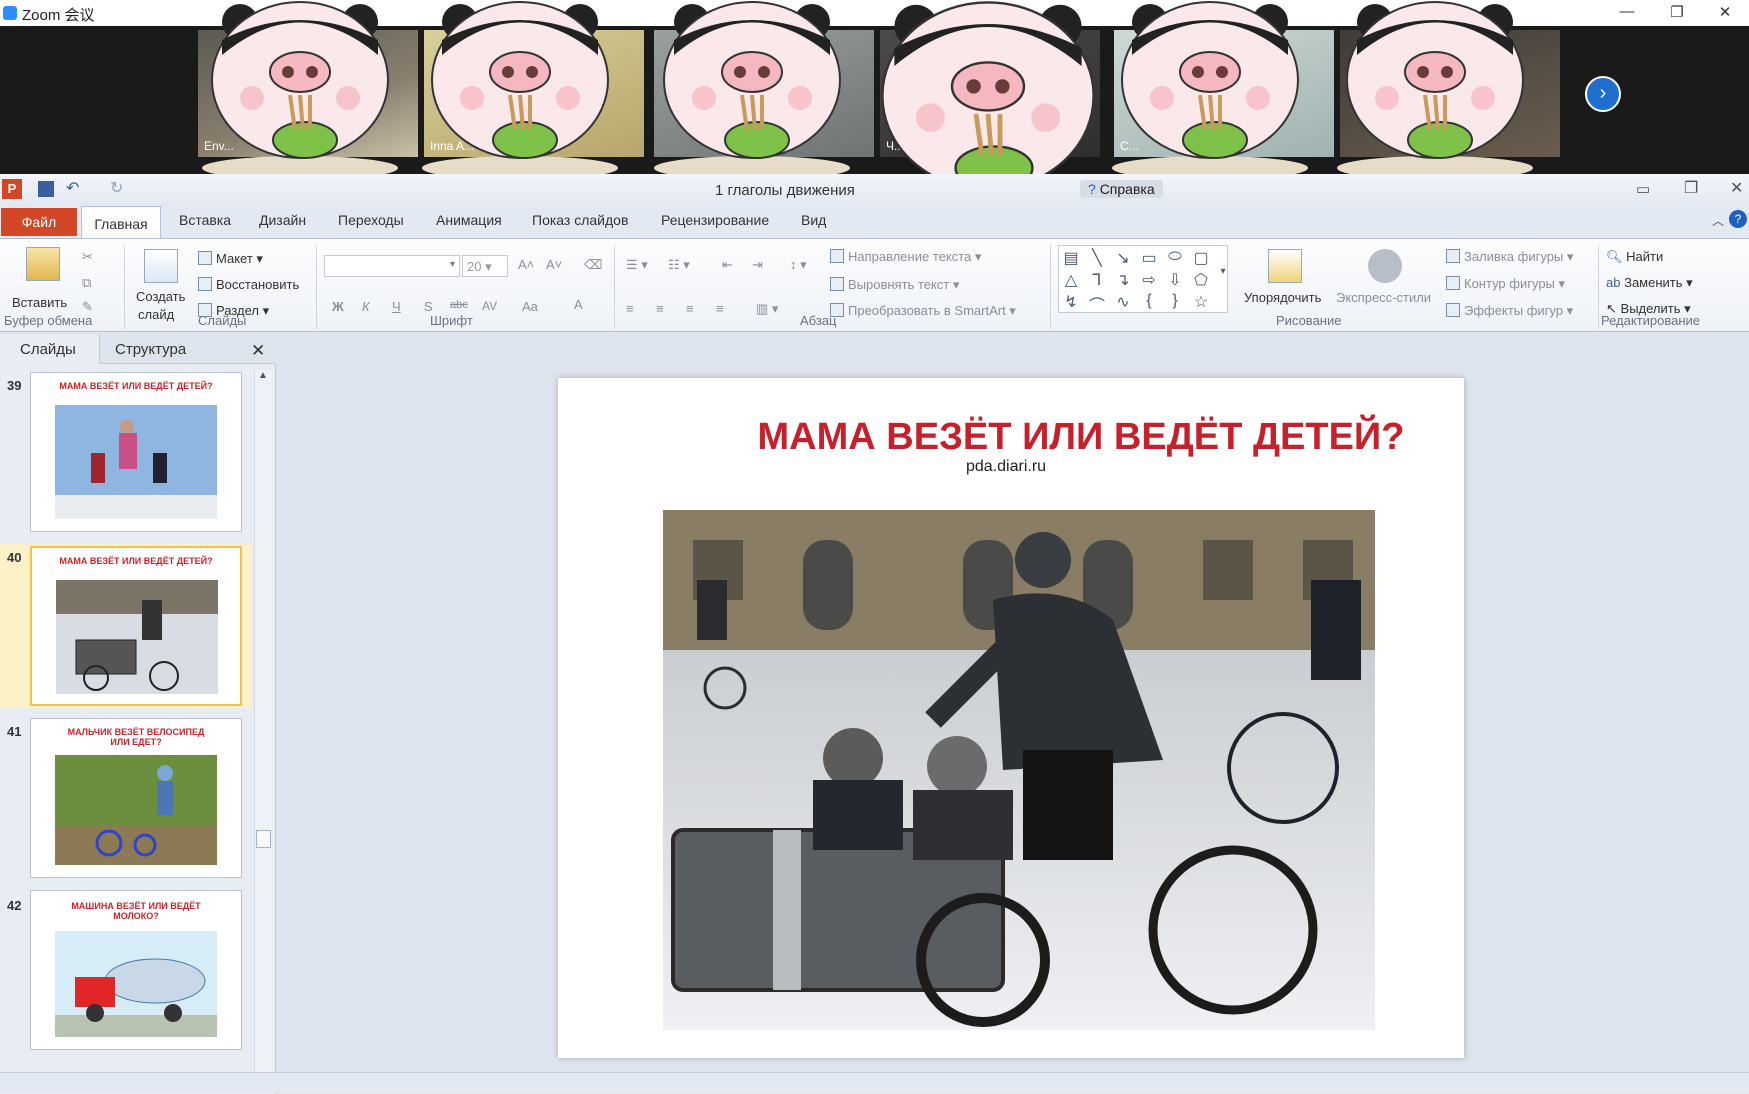 The image size is (1749, 1094). I want to click on rectangle-shape-icon: ▭, so click(1149, 258).